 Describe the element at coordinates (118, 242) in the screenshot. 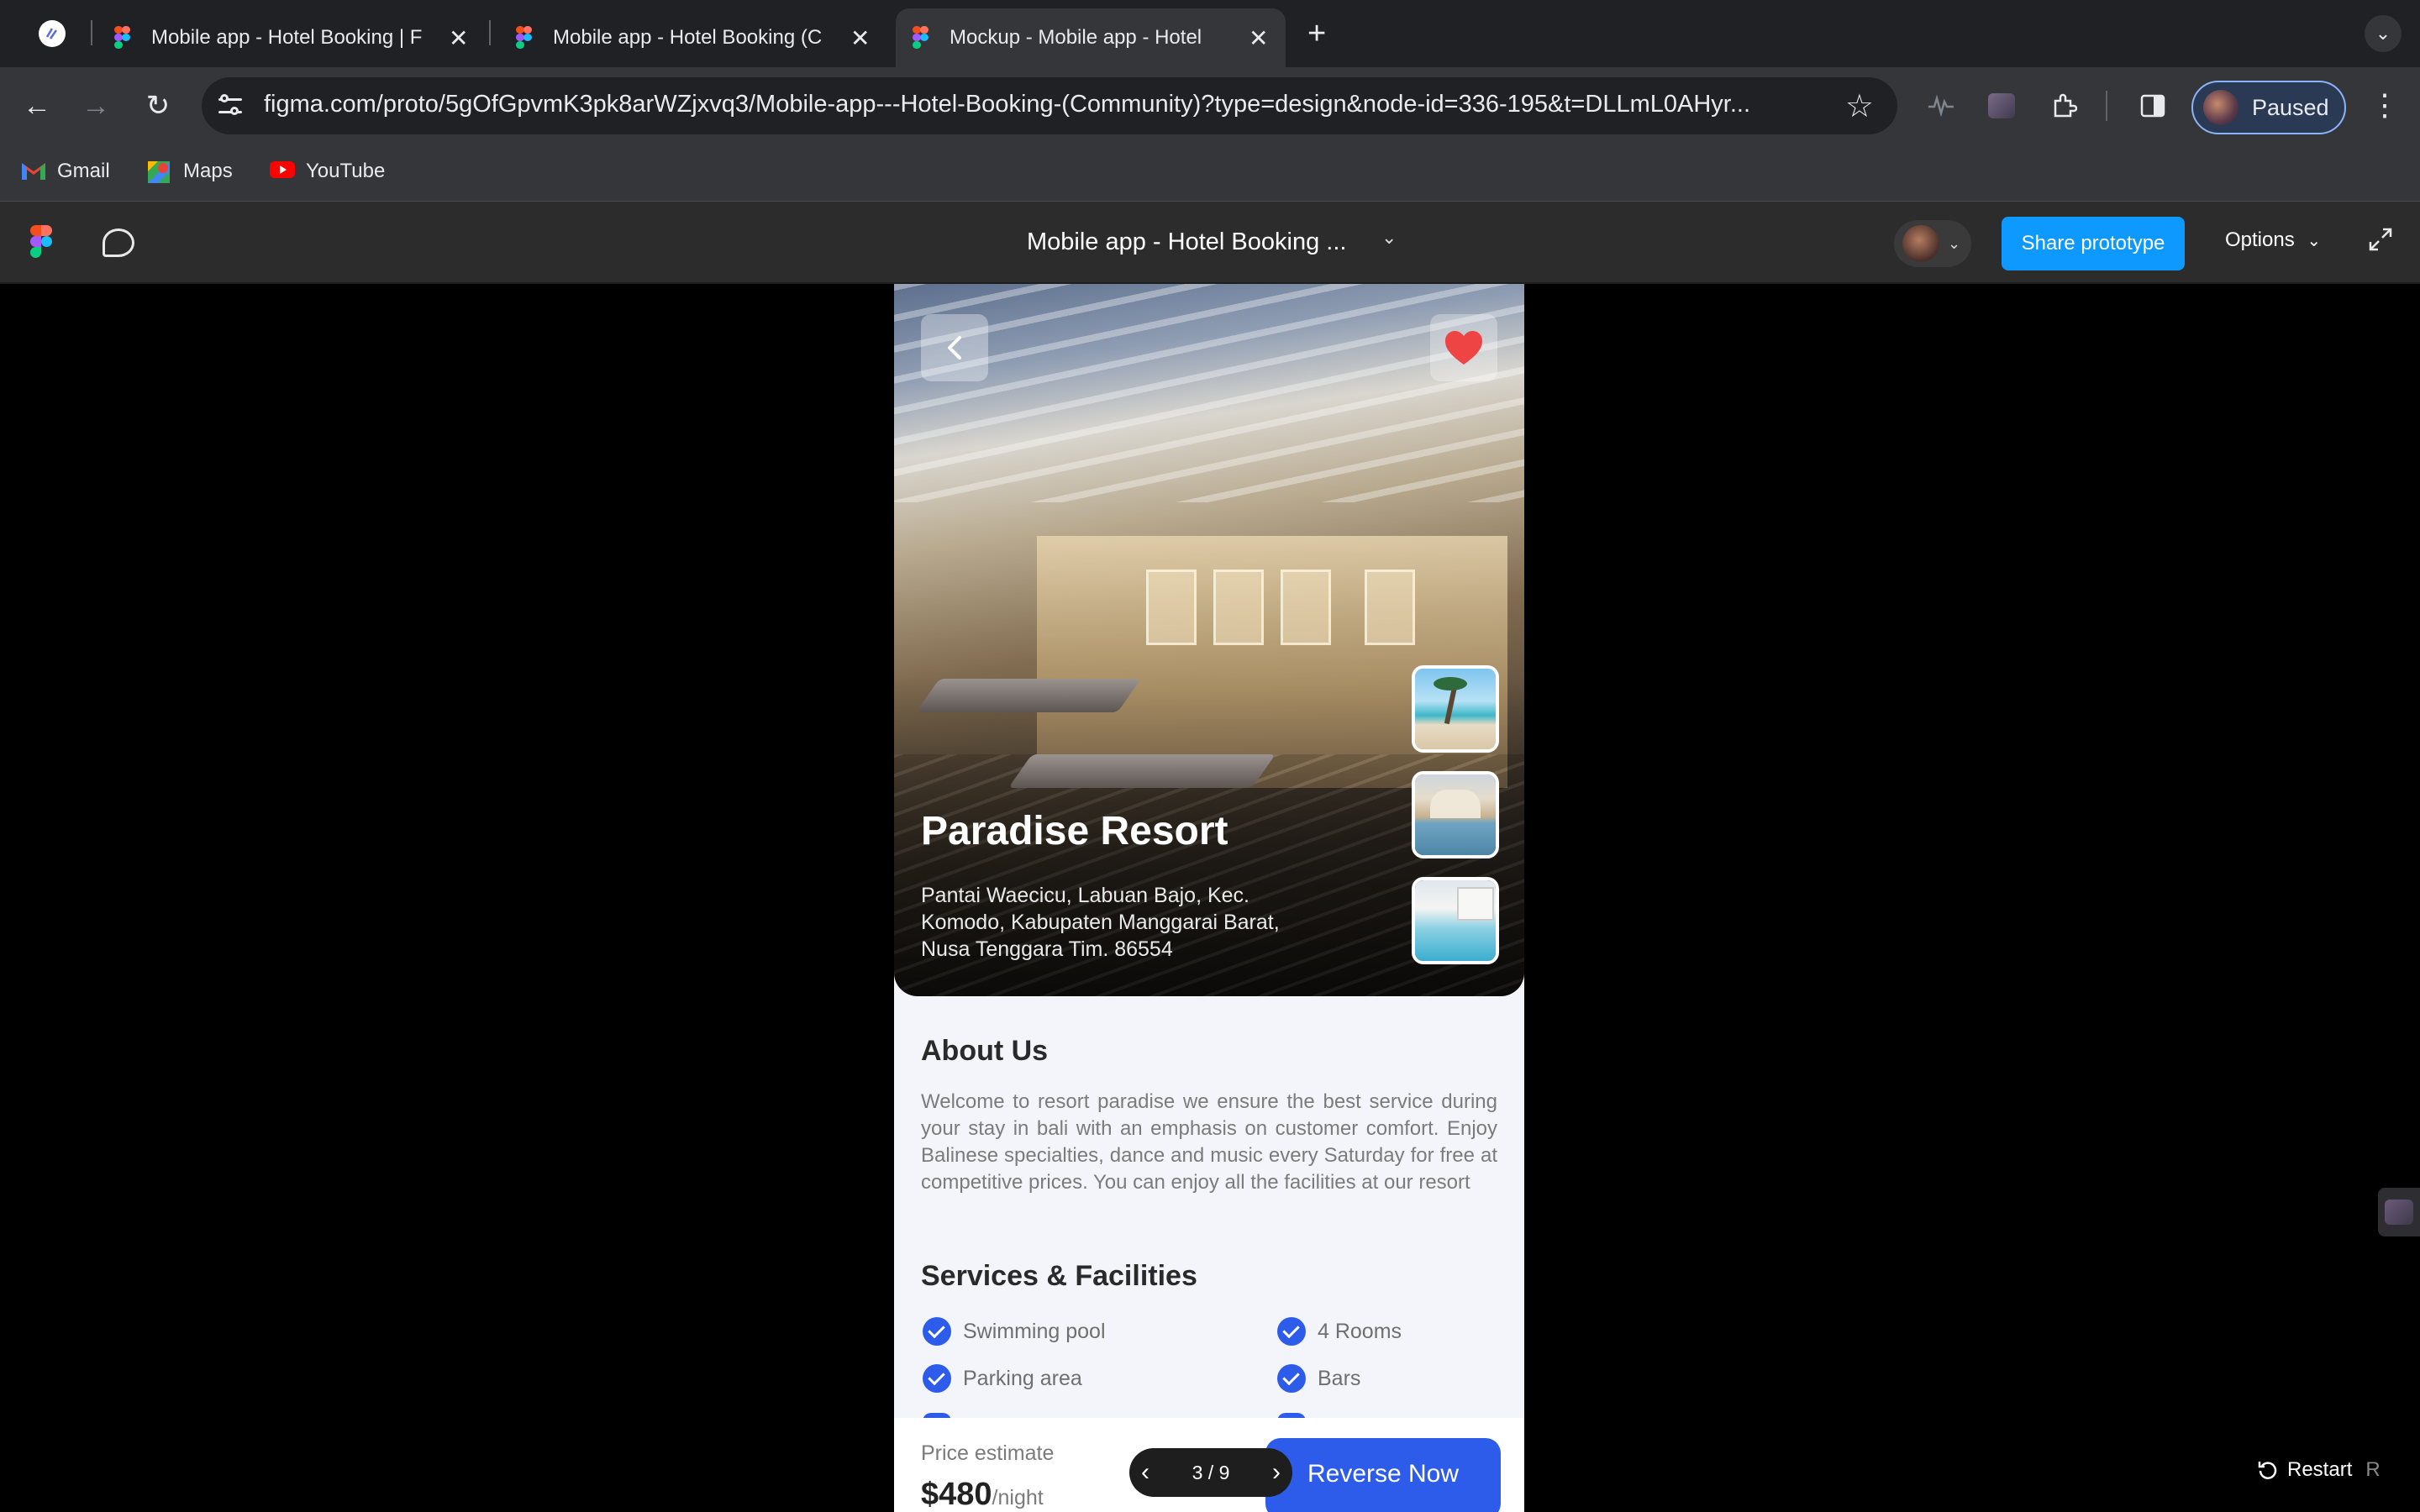

I see `comment-icon` at that location.